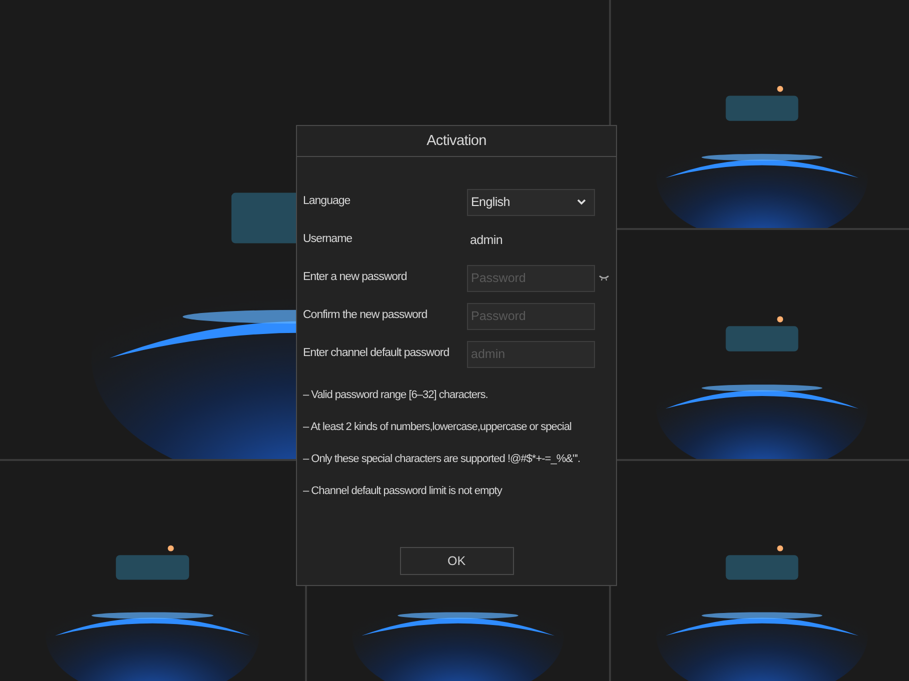 The height and width of the screenshot is (681, 909). Describe the element at coordinates (456, 141) in the screenshot. I see `dialog-title: Activation` at that location.